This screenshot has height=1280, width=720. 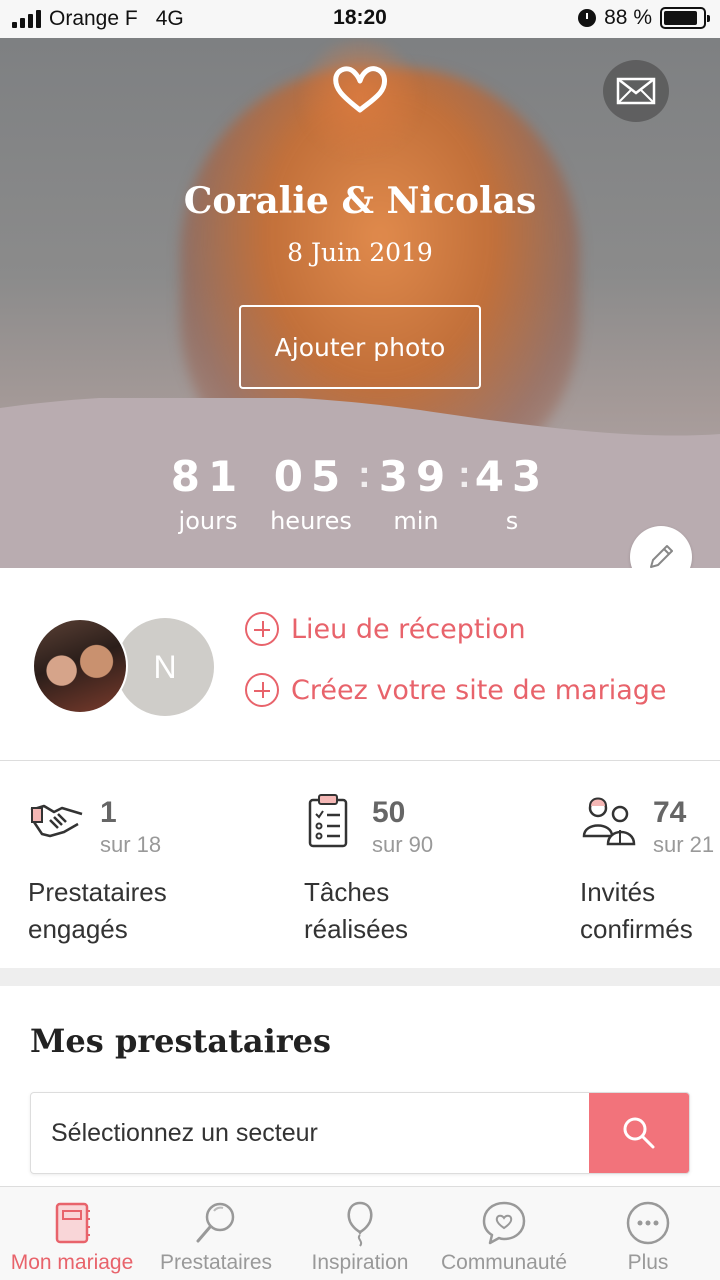 I want to click on tab-label: Plus, so click(x=648, y=1262).